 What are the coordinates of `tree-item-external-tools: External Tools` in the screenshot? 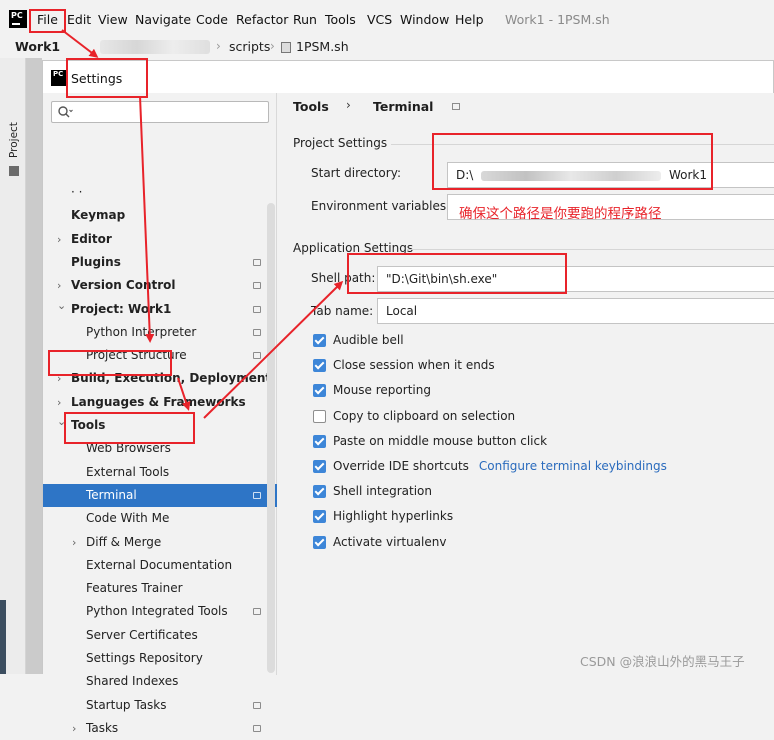 It's located at (160, 472).